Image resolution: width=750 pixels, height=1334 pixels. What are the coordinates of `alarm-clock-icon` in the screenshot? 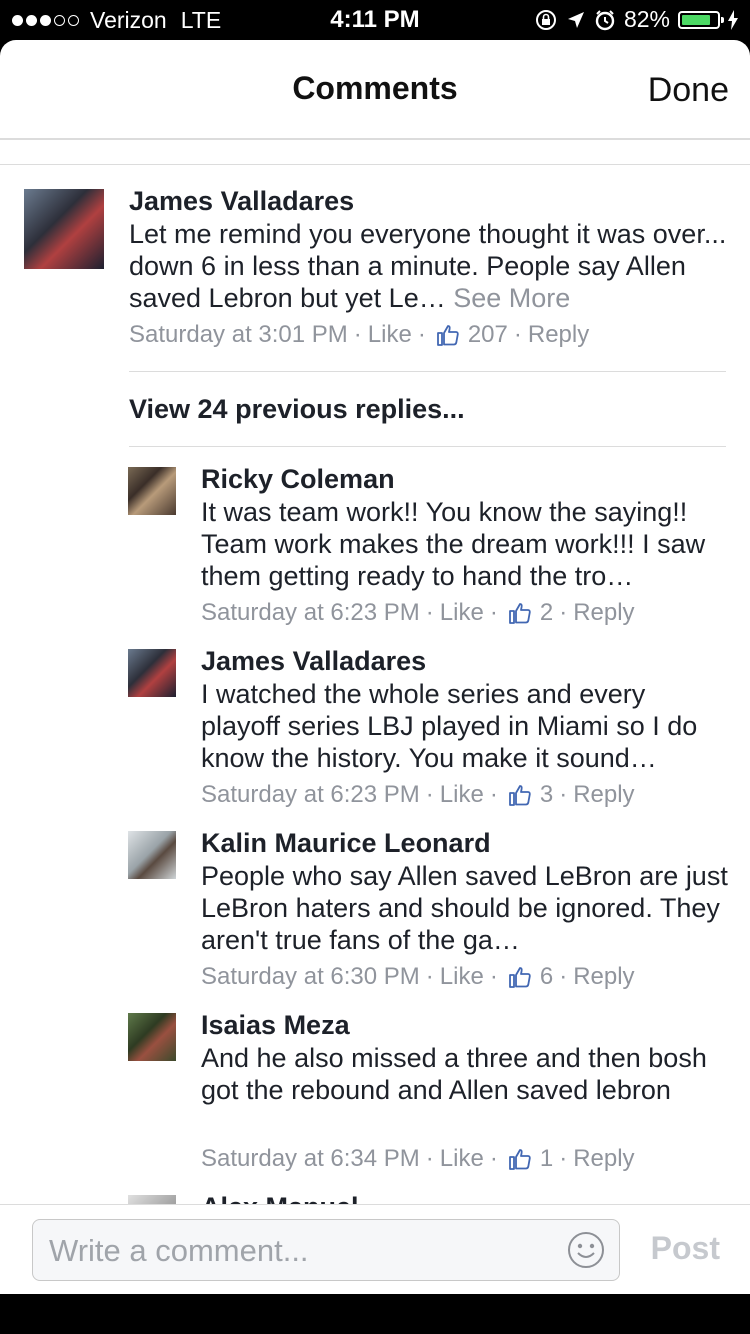 It's located at (605, 19).